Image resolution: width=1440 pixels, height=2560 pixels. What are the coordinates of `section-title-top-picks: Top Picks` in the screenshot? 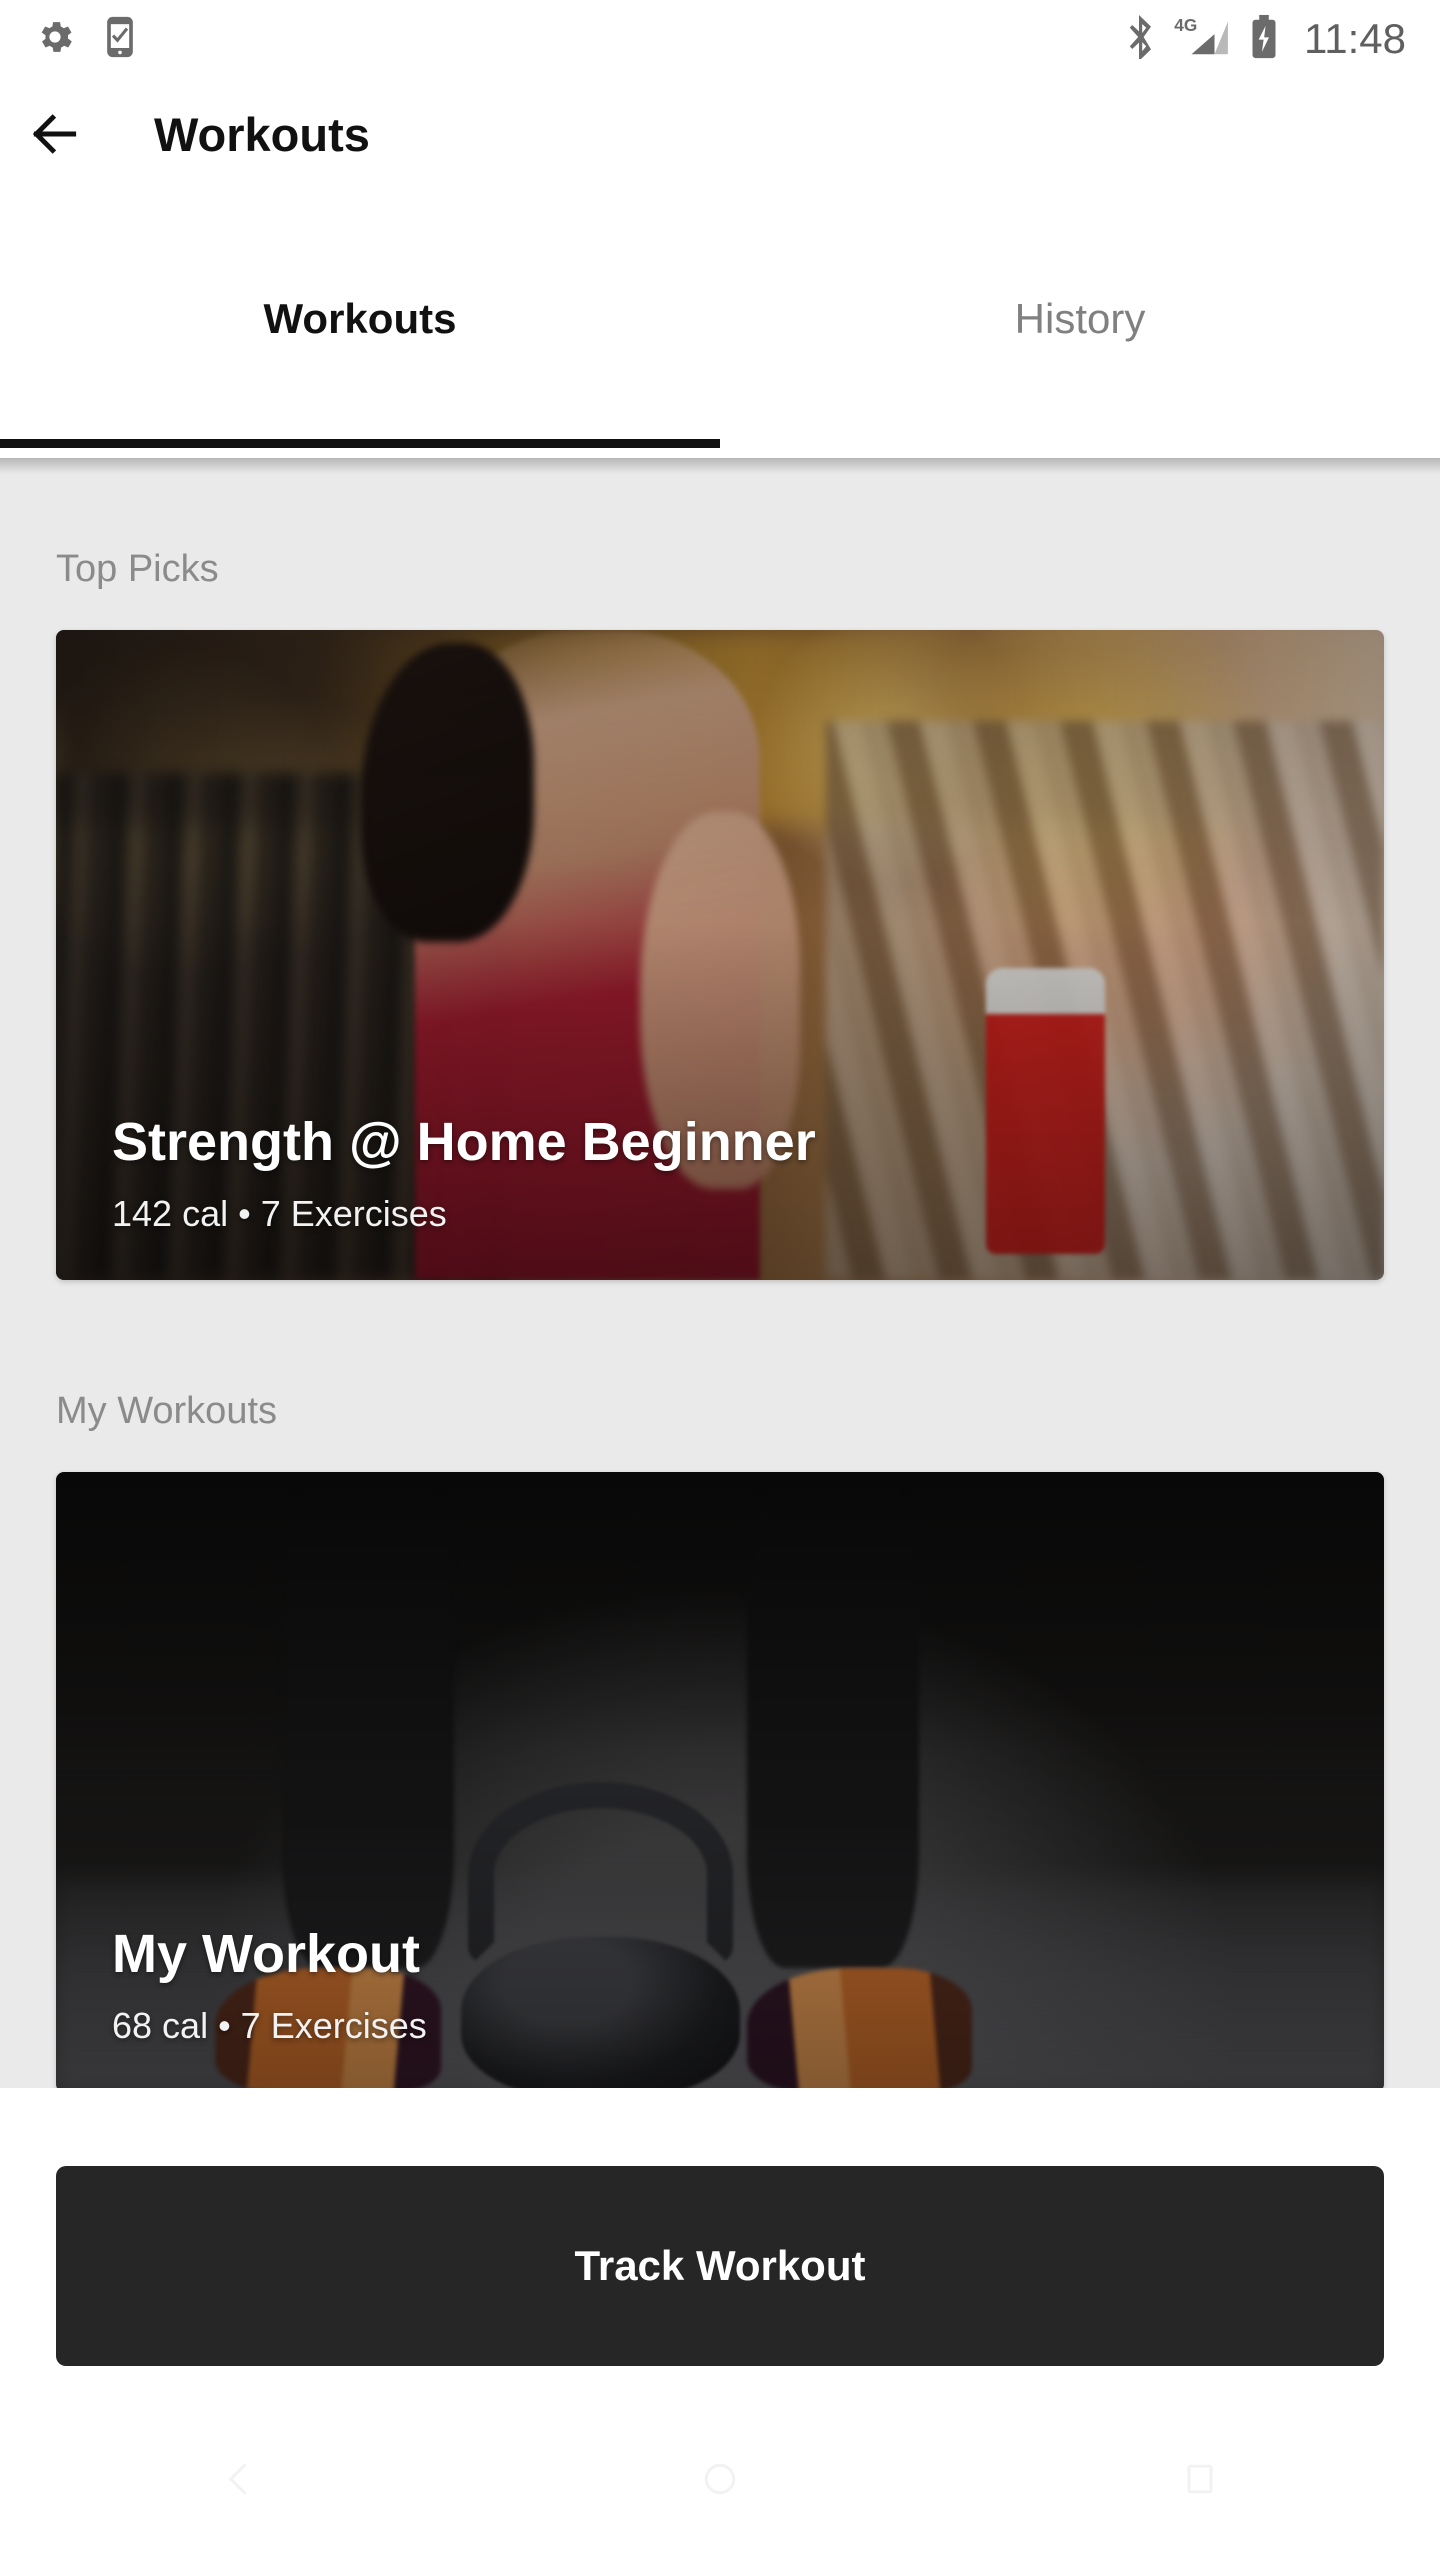 It's located at (137, 569).